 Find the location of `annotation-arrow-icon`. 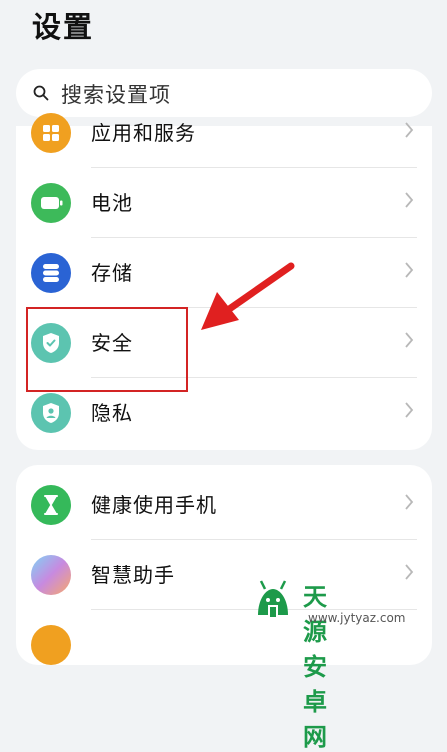

annotation-arrow-icon is located at coordinates (248, 296).